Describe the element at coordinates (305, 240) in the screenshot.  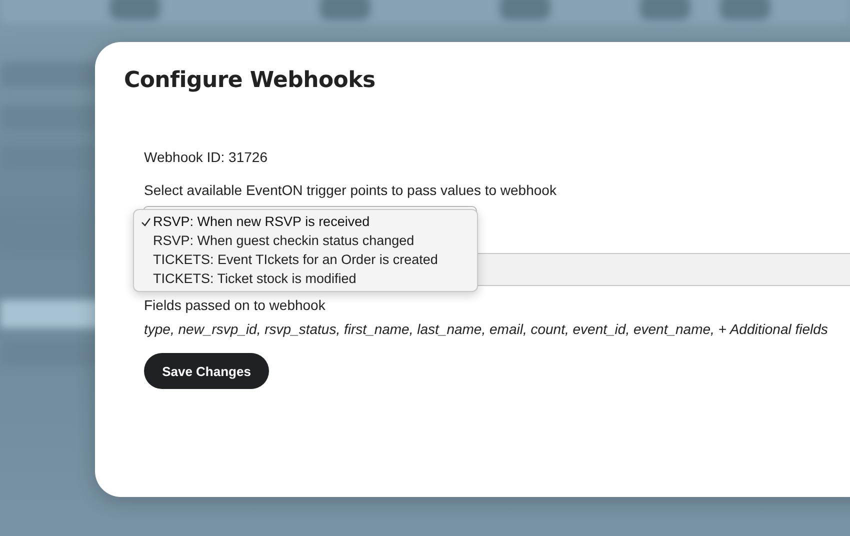
I see `dropdown-option: RSVP: When guest checkin status changed` at that location.